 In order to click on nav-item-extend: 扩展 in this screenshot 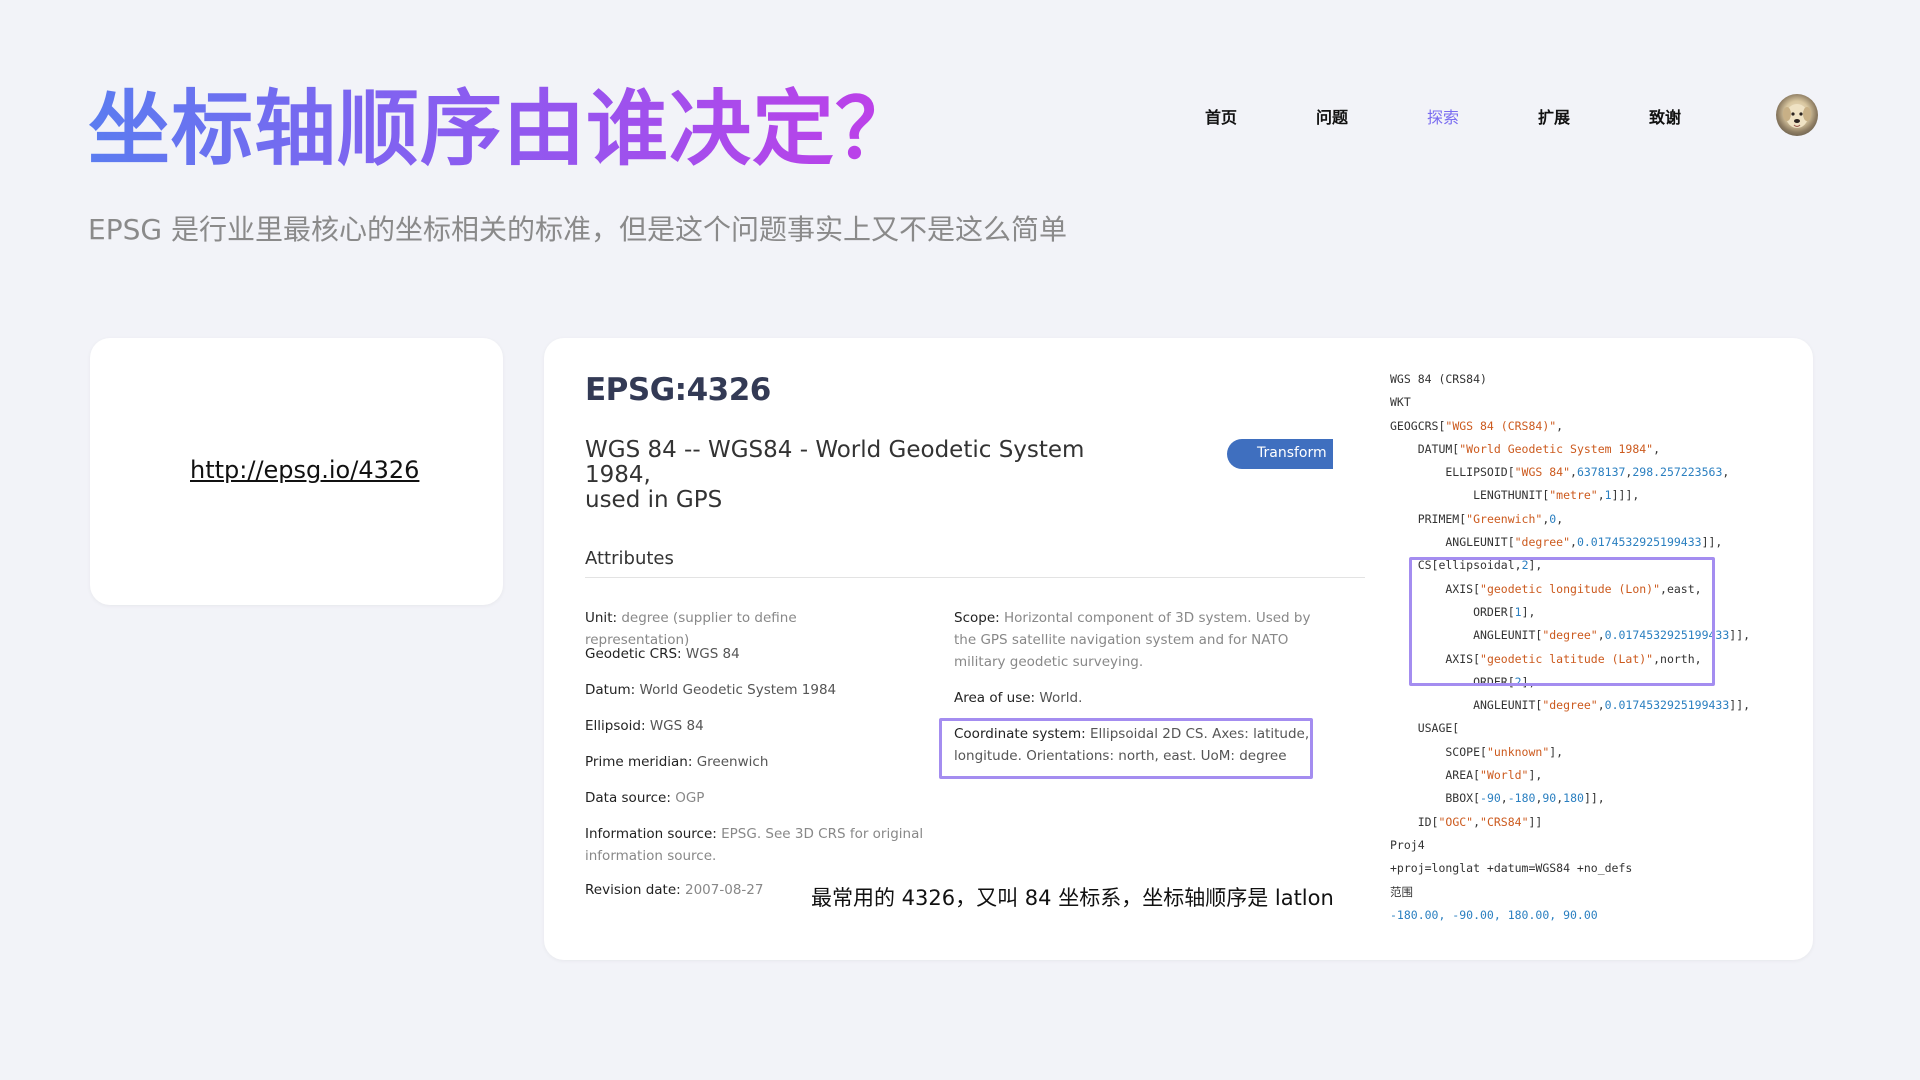, I will do `click(1593, 116)`.